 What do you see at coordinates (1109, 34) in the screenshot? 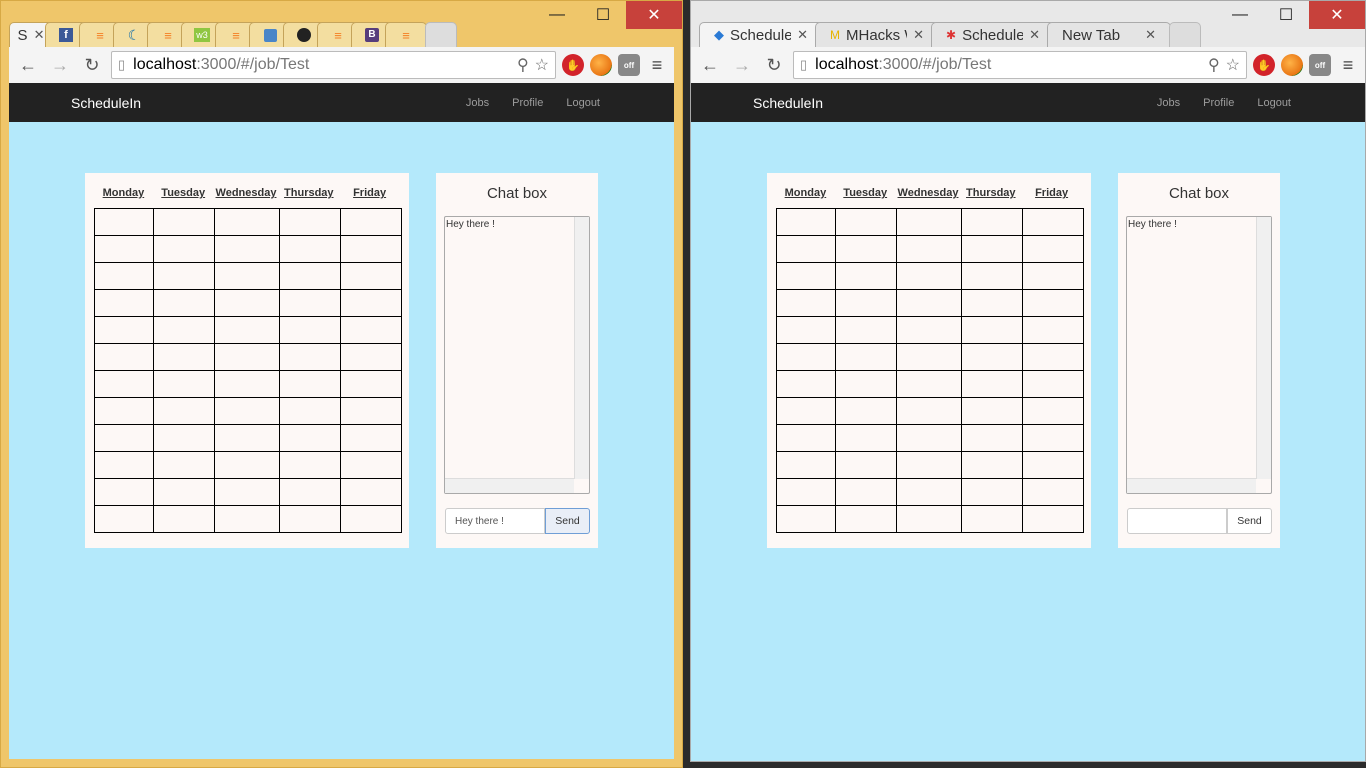
I see `tab-new-tab: New Tab ✕` at bounding box center [1109, 34].